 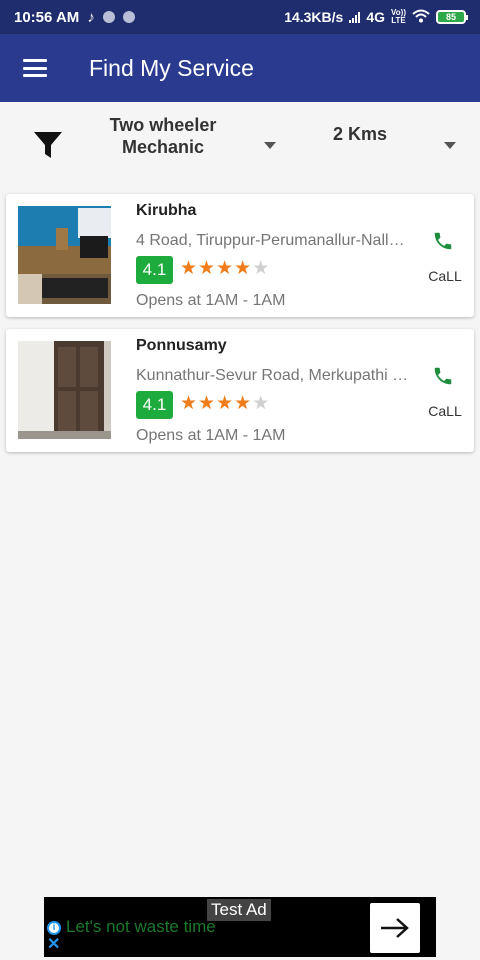 What do you see at coordinates (54, 928) in the screenshot?
I see `info-icon: i` at bounding box center [54, 928].